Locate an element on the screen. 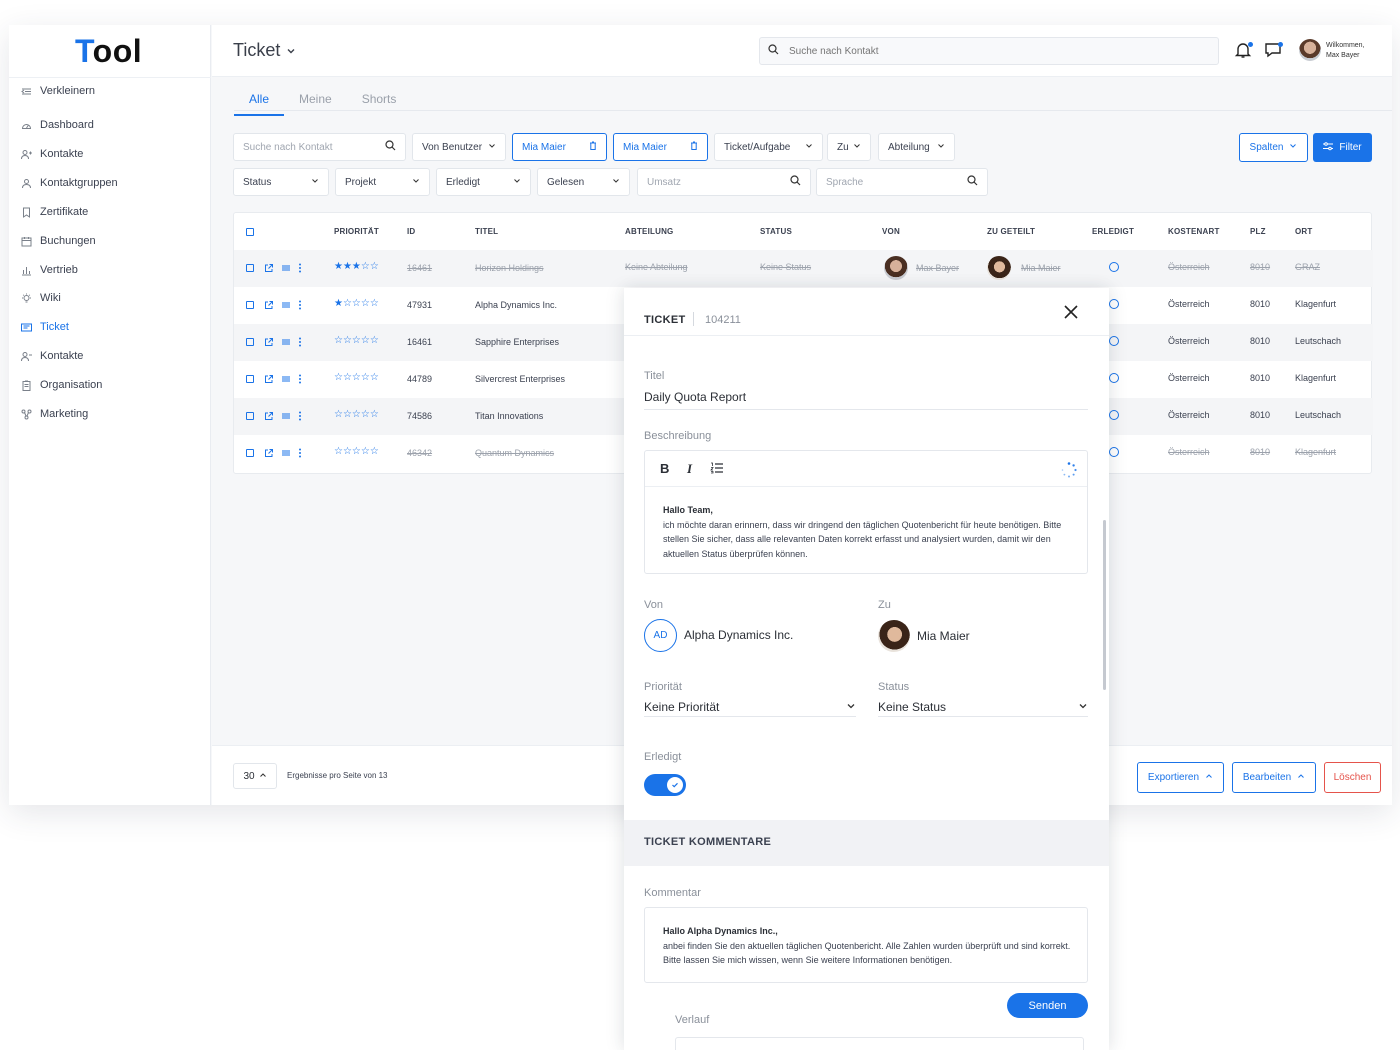 This screenshot has width=1400, height=1050. von-benutzer-select: Von Benutzer is located at coordinates (459, 147).